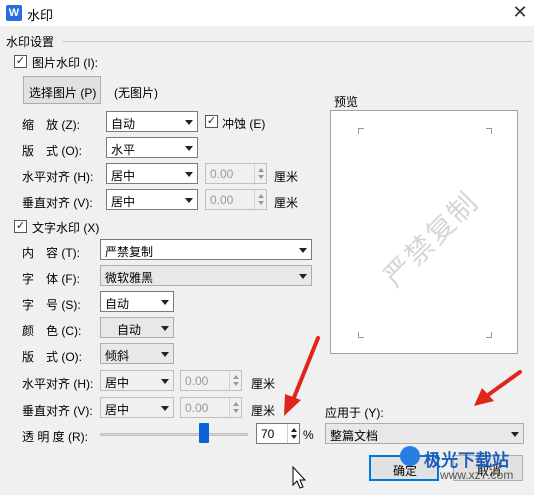 This screenshot has height=495, width=534. Describe the element at coordinates (403, 412) in the screenshot. I see `annotation-overlay` at that location.